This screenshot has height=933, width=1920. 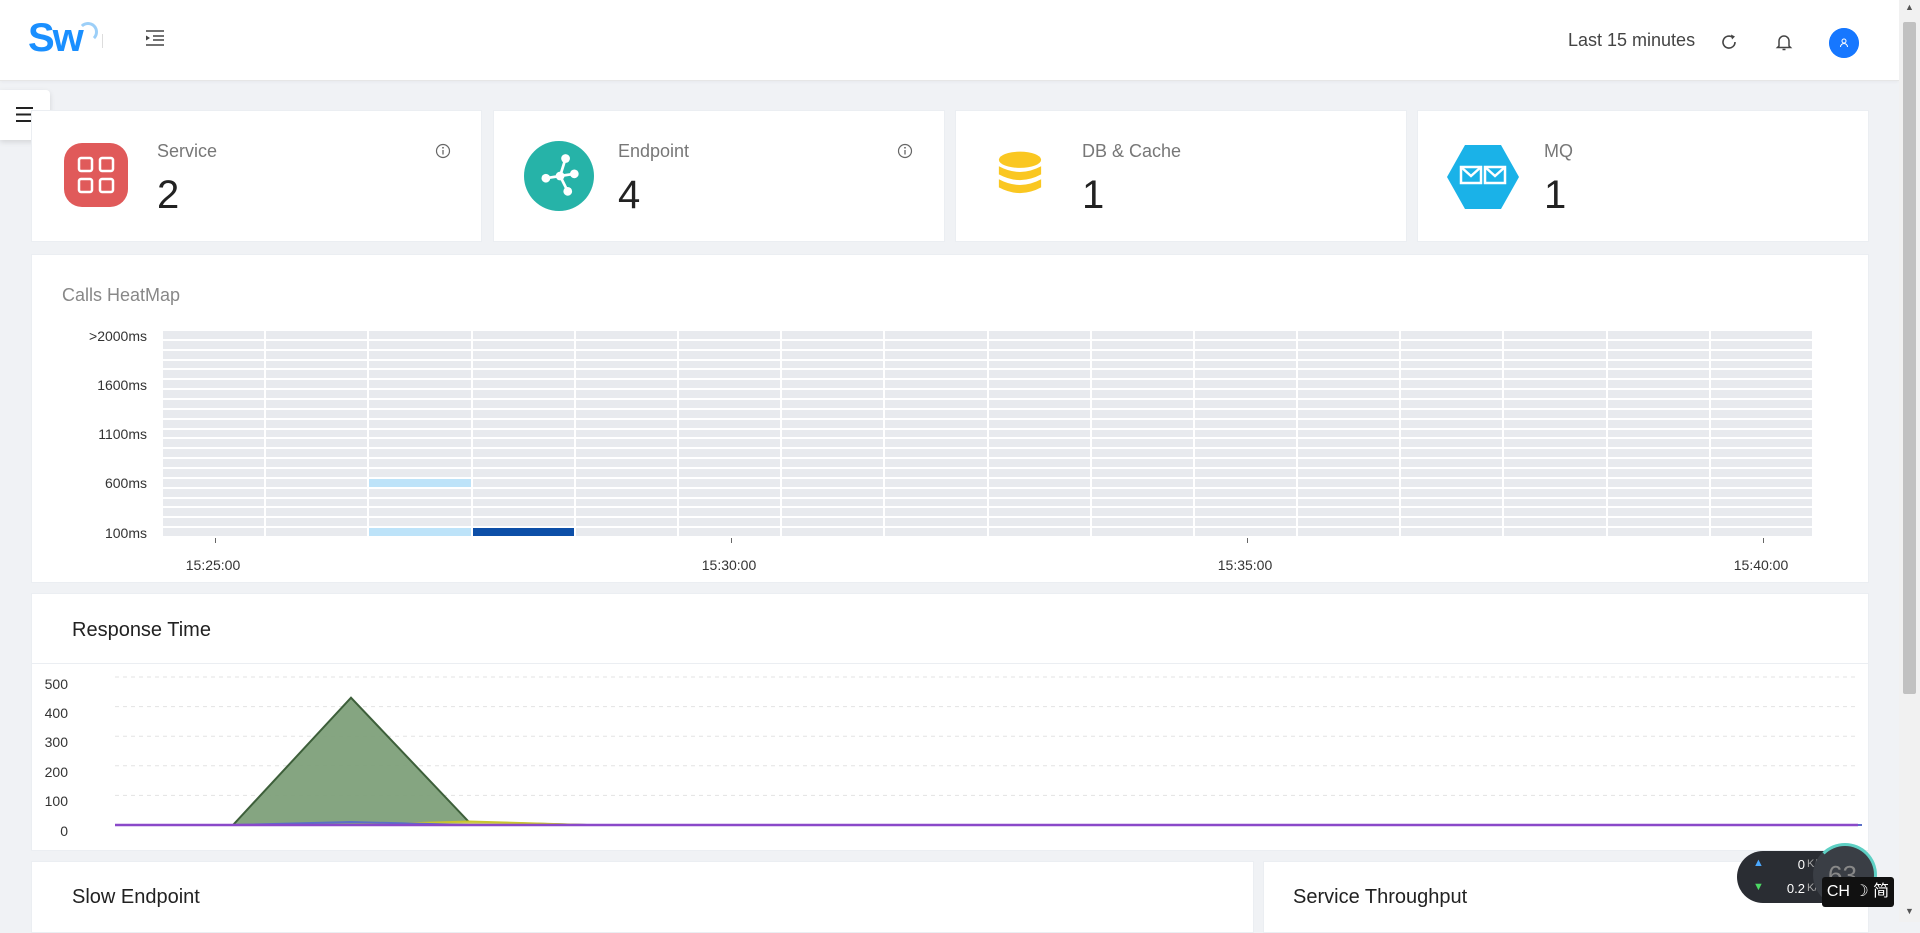 What do you see at coordinates (56, 38) in the screenshot?
I see `skywalking-logo: Sw` at bounding box center [56, 38].